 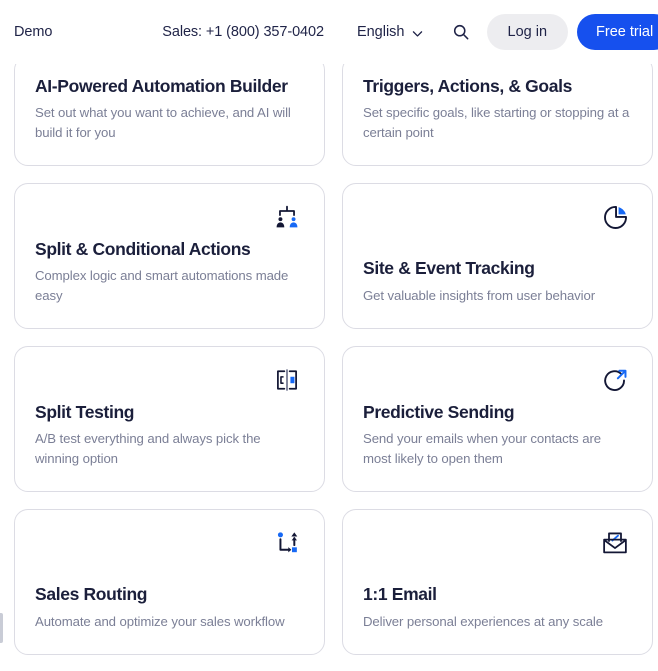 What do you see at coordinates (461, 32) in the screenshot?
I see `search-icon` at bounding box center [461, 32].